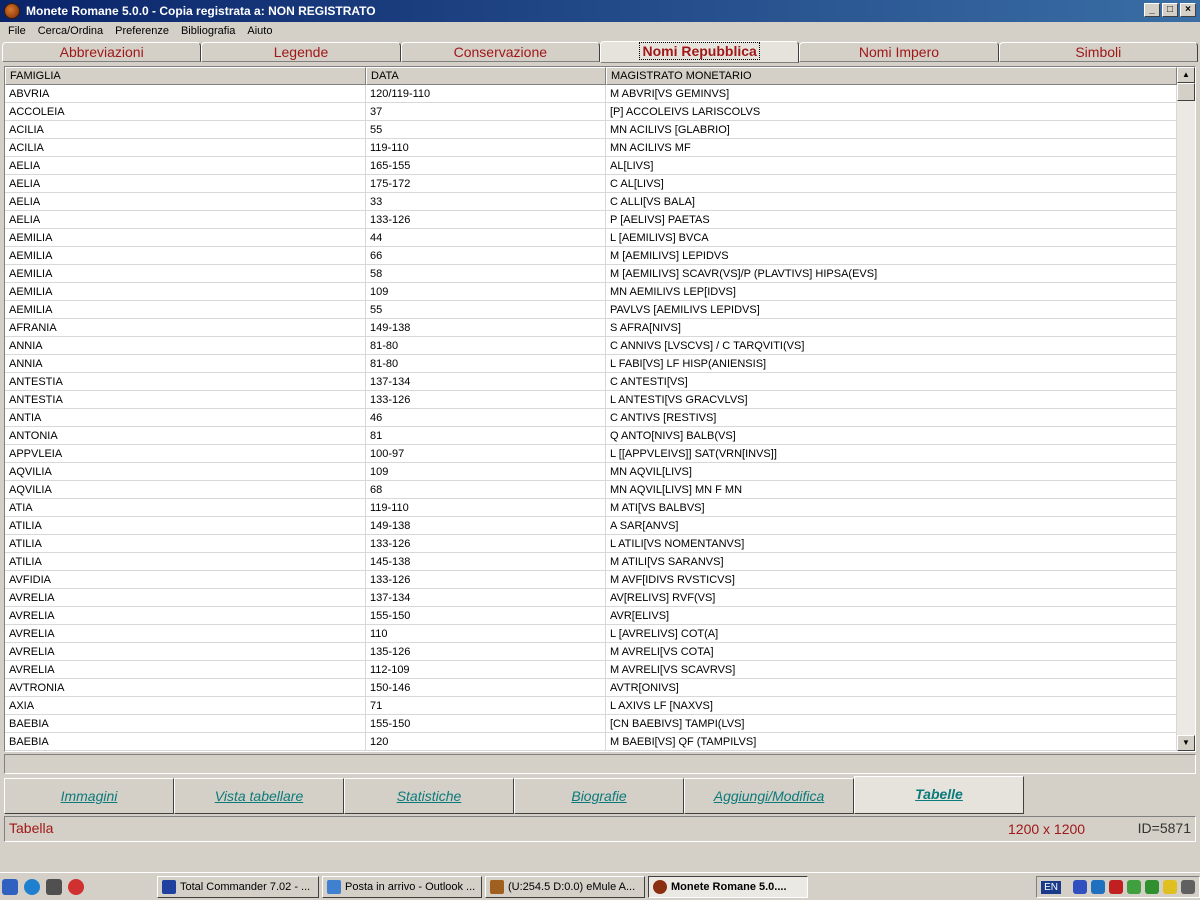 This screenshot has height=900, width=1200. What do you see at coordinates (486, 76) in the screenshot?
I see `column-header-data: DATA` at bounding box center [486, 76].